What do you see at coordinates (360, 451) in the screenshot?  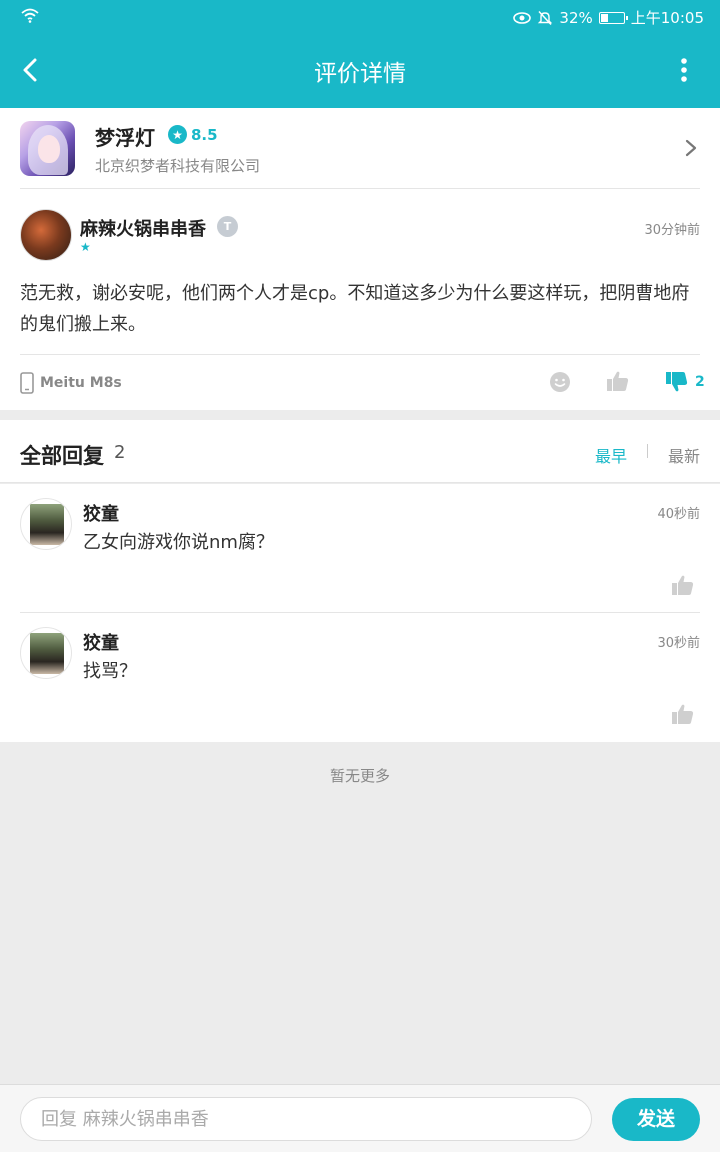 I see `replies-header: 全部回复 2 最早 最新` at bounding box center [360, 451].